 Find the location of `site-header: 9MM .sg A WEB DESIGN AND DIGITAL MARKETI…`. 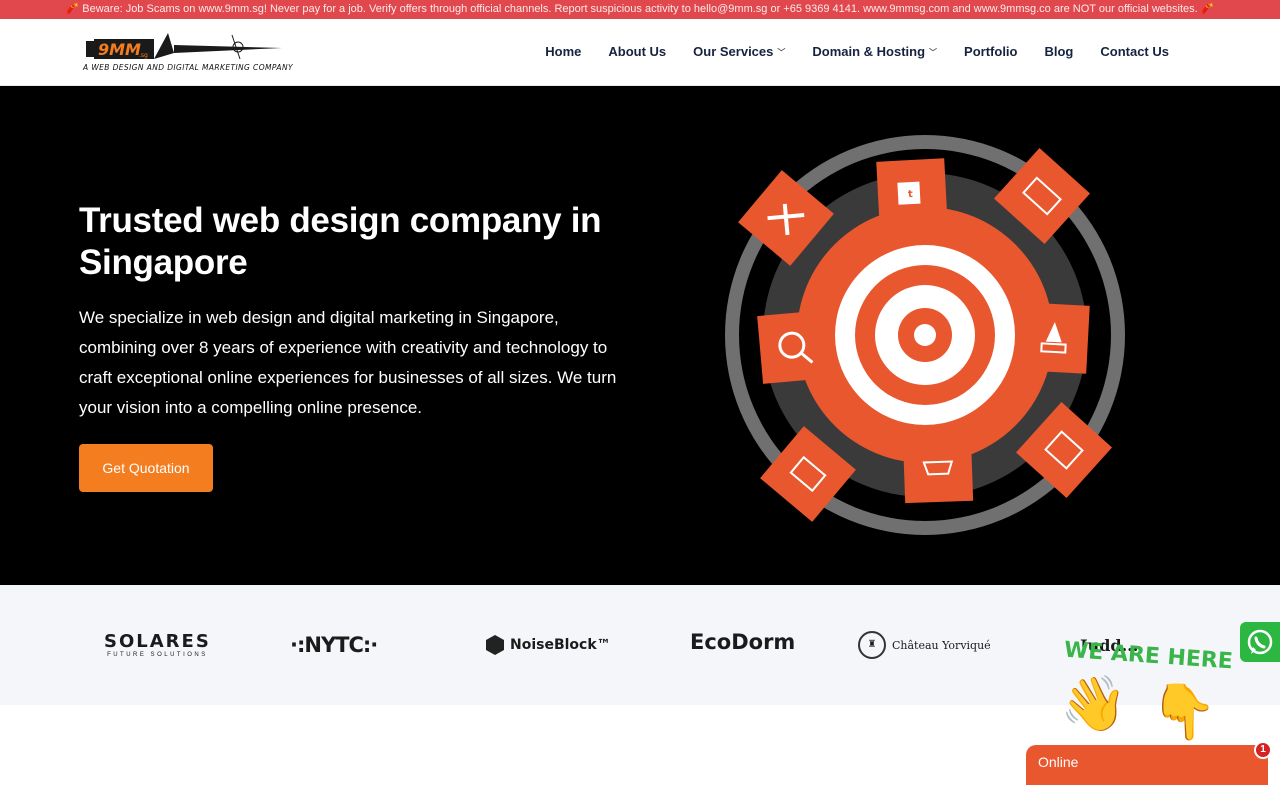

site-header: 9MM .sg A WEB DESIGN AND DIGITAL MARKETI… is located at coordinates (640, 52).